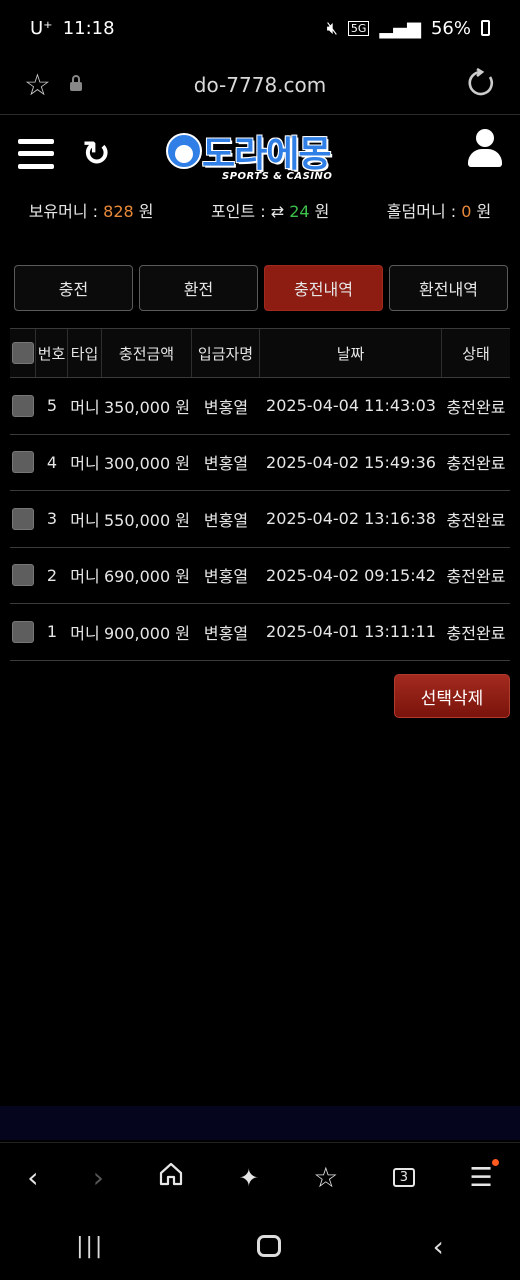 The width and height of the screenshot is (520, 1280). I want to click on logo-subtitle: SPORTS & CASINO, so click(277, 176).